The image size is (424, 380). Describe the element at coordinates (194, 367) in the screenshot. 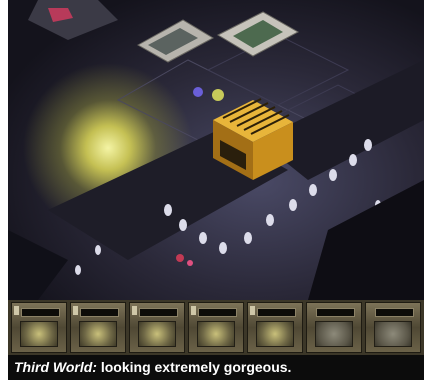

I see `caption-text: looking extremely gorgeous.` at that location.